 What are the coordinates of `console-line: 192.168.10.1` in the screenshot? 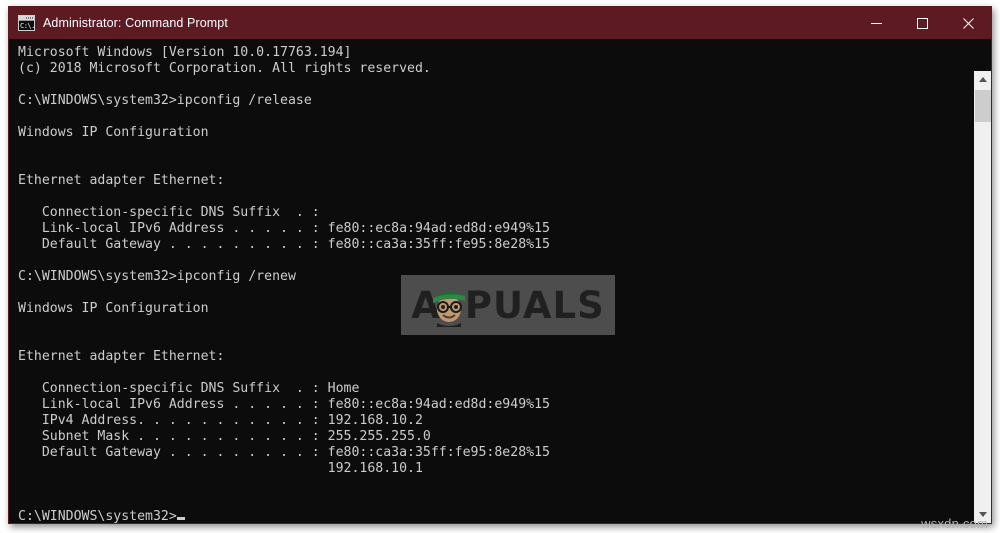 It's located at (220, 468).